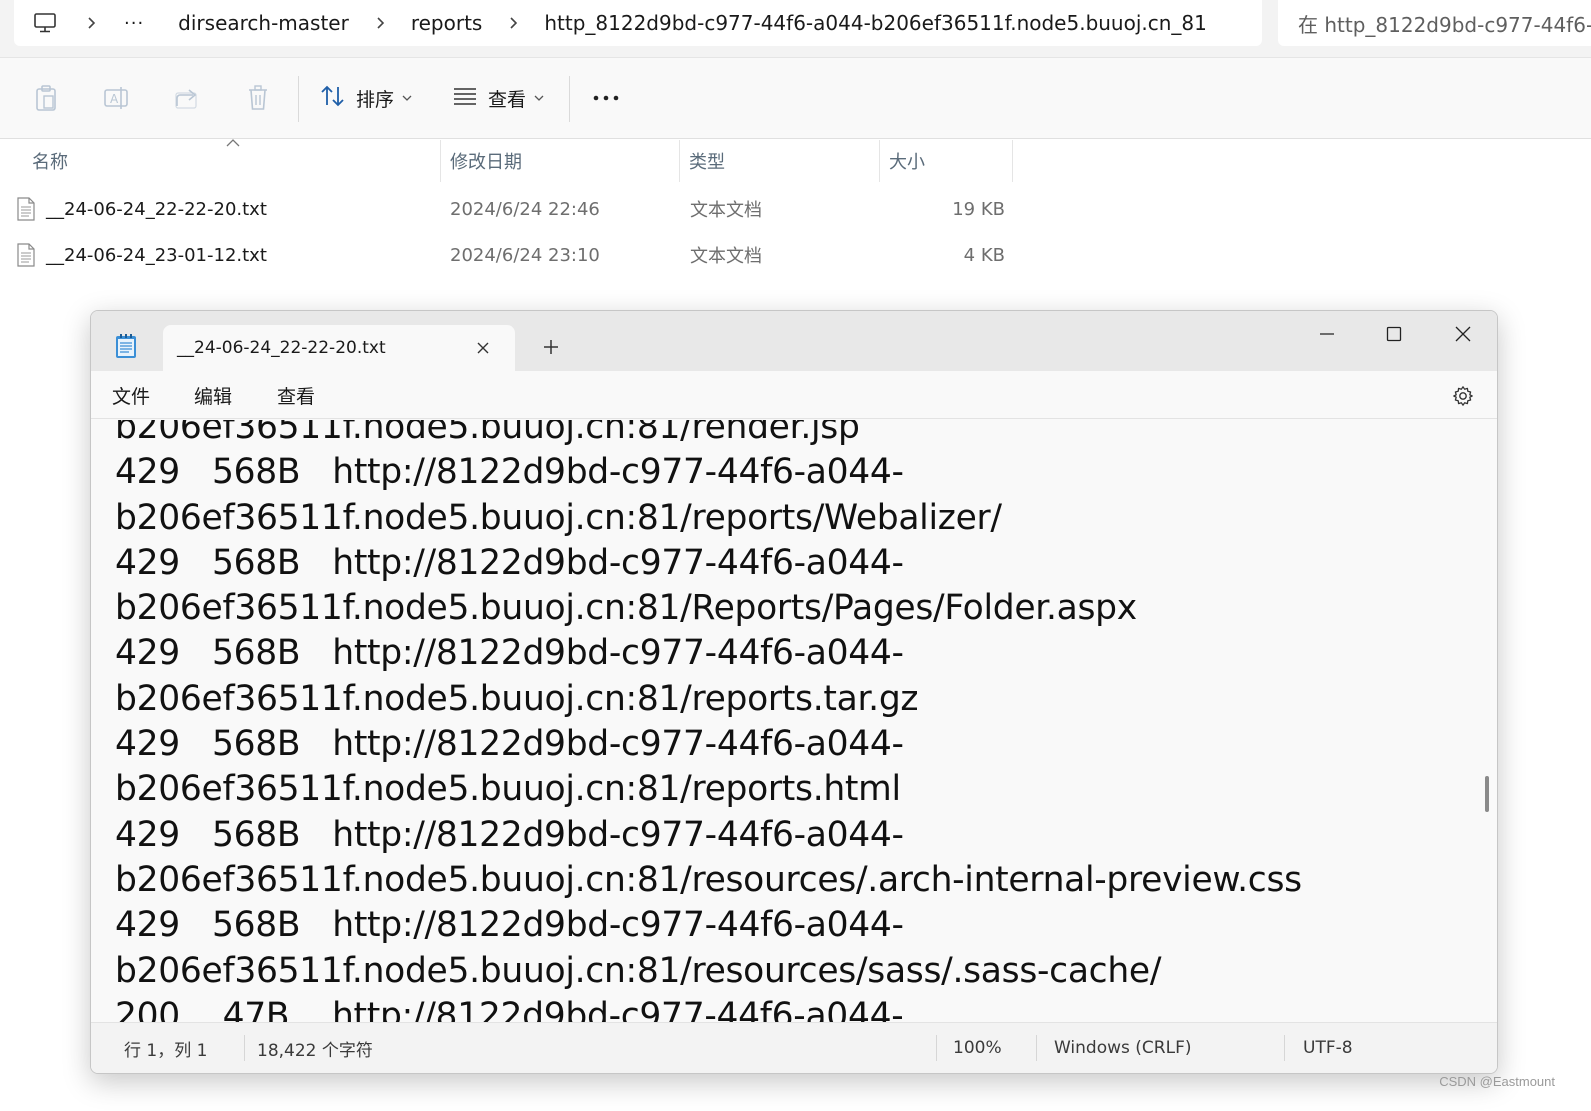 The height and width of the screenshot is (1111, 1591). Describe the element at coordinates (258, 98) in the screenshot. I see `delete-icon` at that location.